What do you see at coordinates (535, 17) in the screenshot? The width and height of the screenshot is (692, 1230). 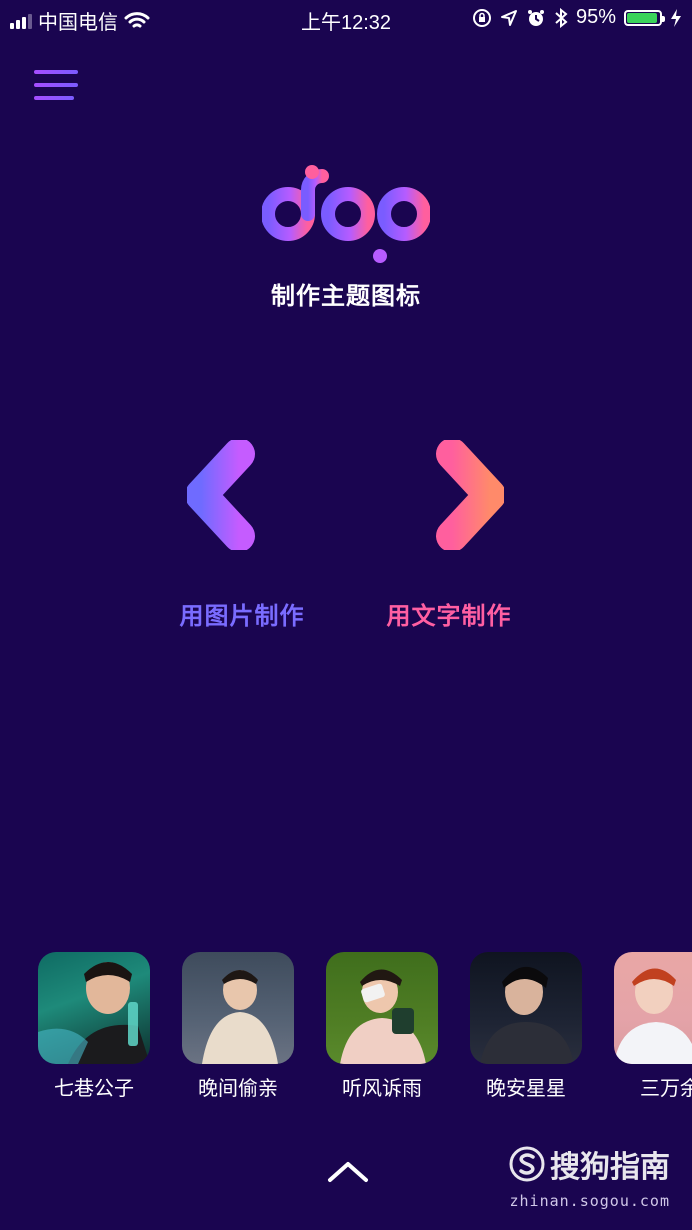 I see `alarm-icon` at bounding box center [535, 17].